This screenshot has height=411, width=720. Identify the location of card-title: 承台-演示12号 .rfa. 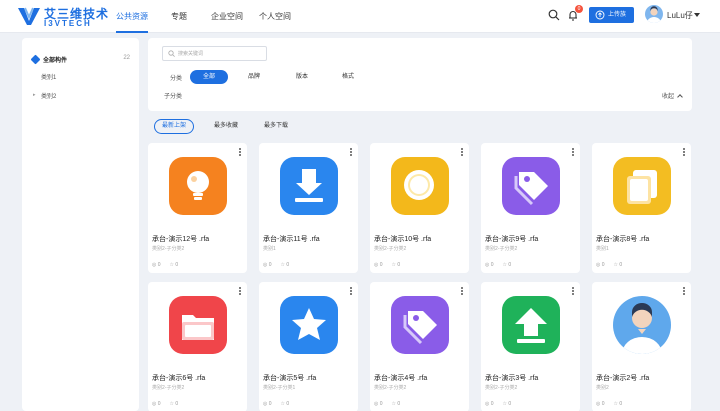
(180, 239).